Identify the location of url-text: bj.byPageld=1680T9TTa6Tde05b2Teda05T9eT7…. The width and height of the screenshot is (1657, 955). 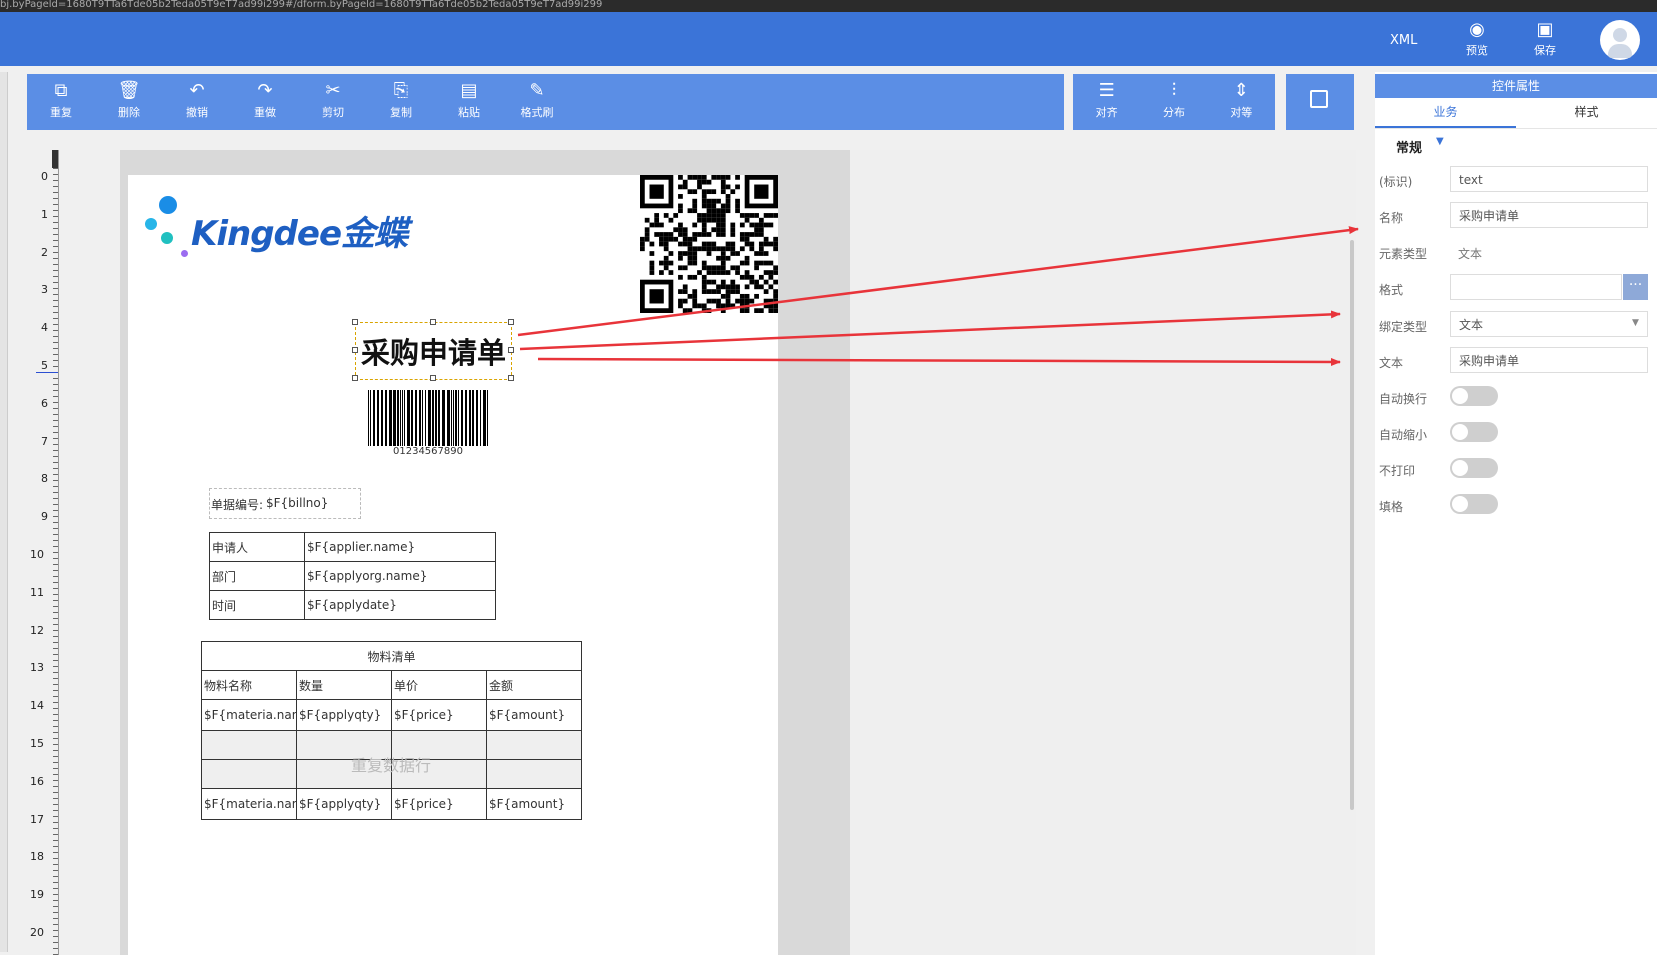
(301, 5).